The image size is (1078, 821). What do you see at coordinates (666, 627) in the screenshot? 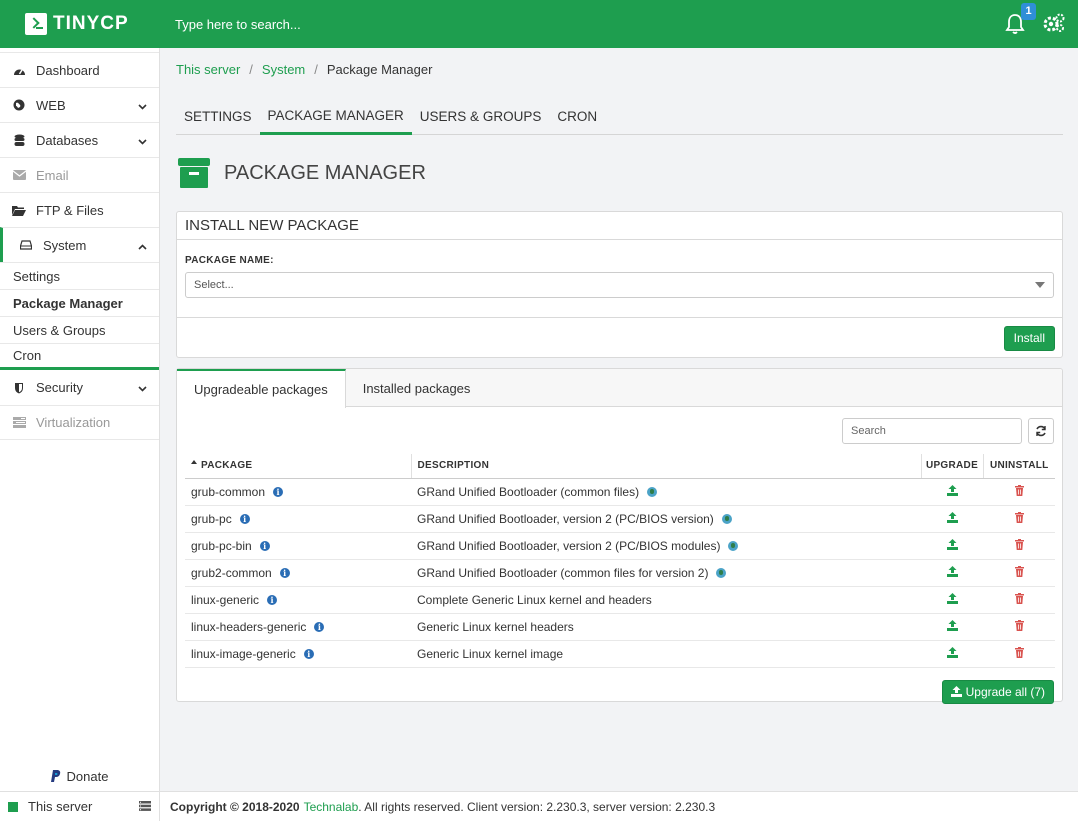
I see `description-cell: Generic Linux kernel headers` at bounding box center [666, 627].